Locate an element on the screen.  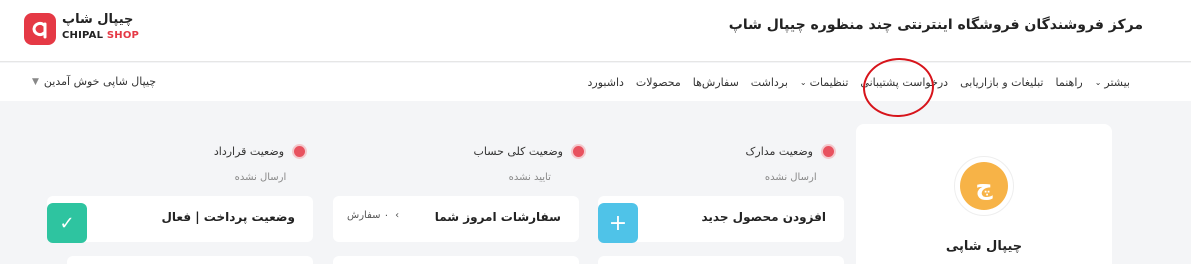
payment-status-card: وضعیت پرداخت | فعال ✓ is located at coordinates (180, 219).